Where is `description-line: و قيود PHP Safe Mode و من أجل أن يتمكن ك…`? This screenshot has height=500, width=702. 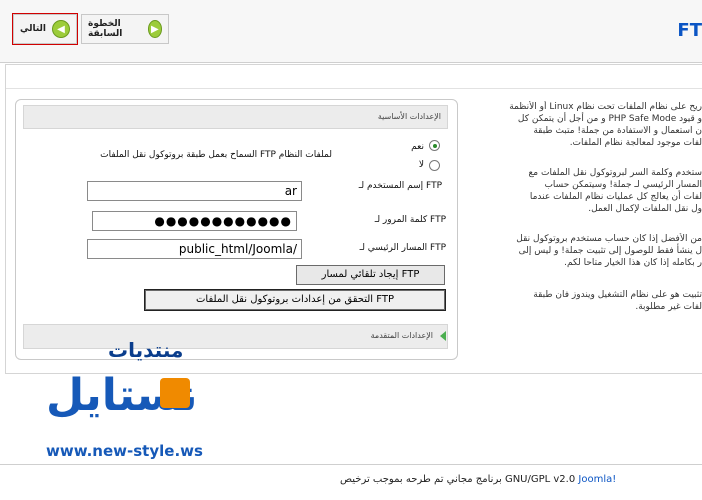 description-line: و قيود PHP Safe Mode و من أجل أن يتمكن ك… is located at coordinates (609, 119).